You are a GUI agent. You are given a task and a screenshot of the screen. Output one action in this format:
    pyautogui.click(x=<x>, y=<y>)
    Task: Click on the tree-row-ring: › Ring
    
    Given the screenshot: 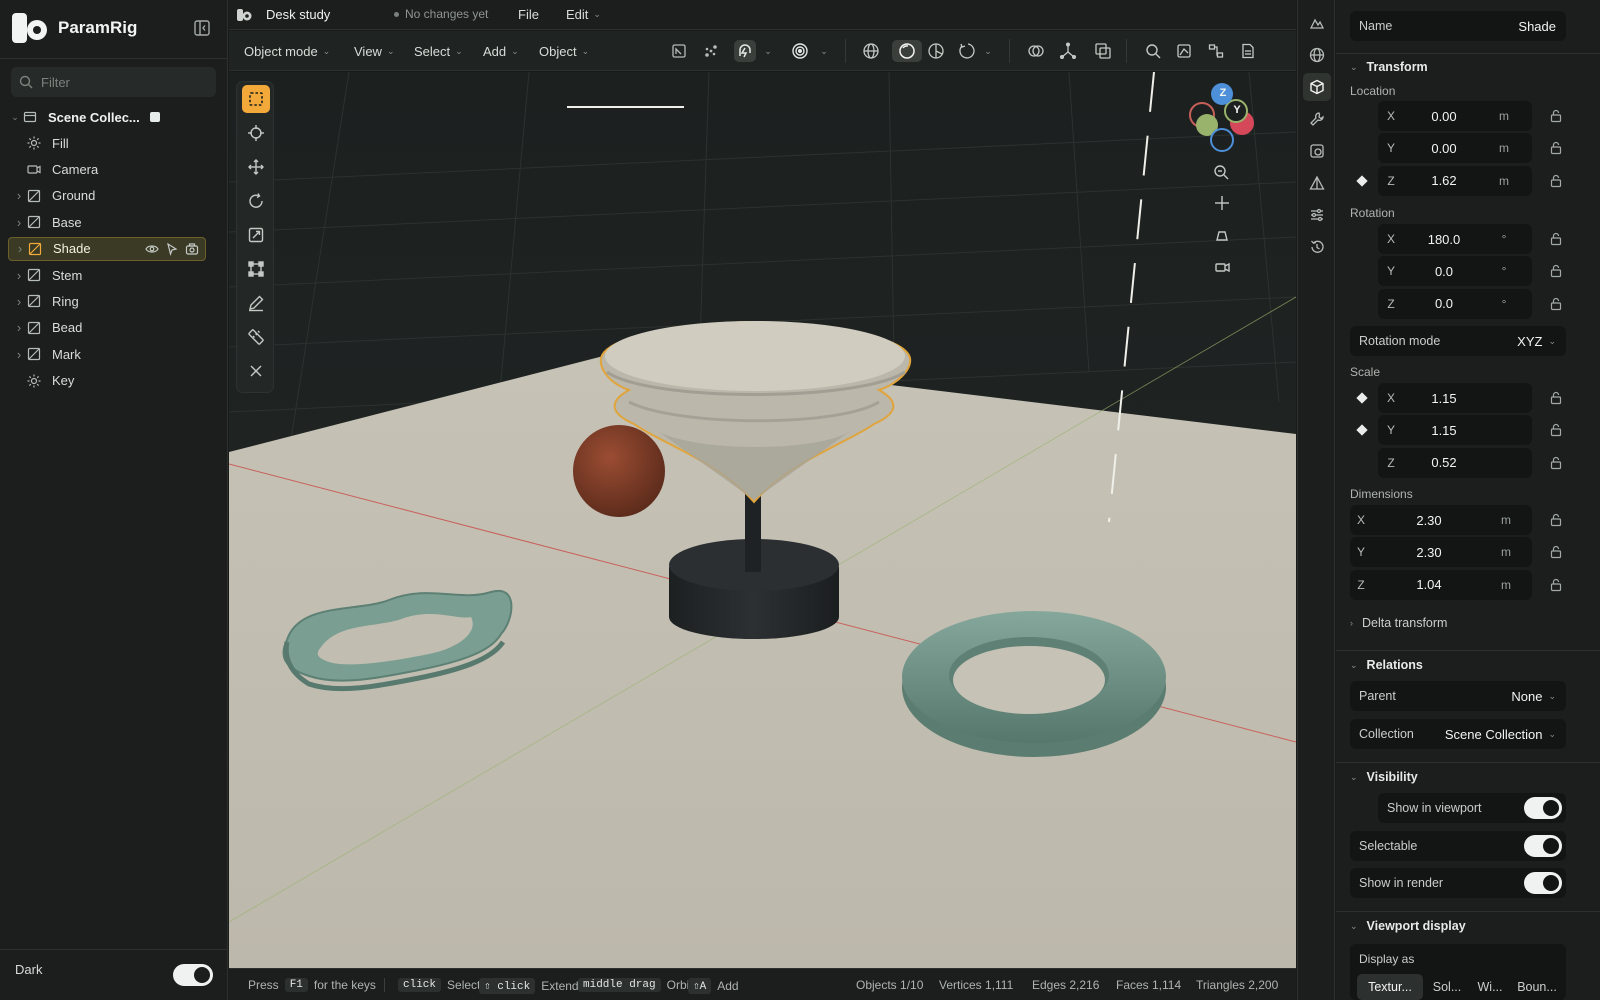 What is the action you would take?
    pyautogui.click(x=107, y=301)
    